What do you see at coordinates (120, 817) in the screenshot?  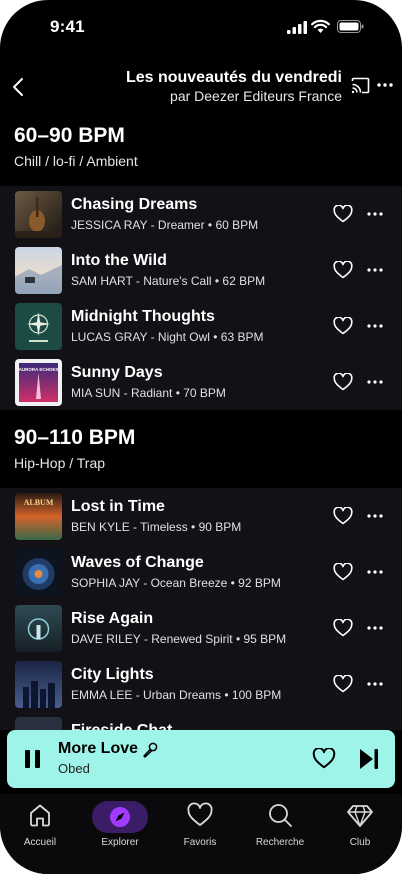 I see `compass-icon` at bounding box center [120, 817].